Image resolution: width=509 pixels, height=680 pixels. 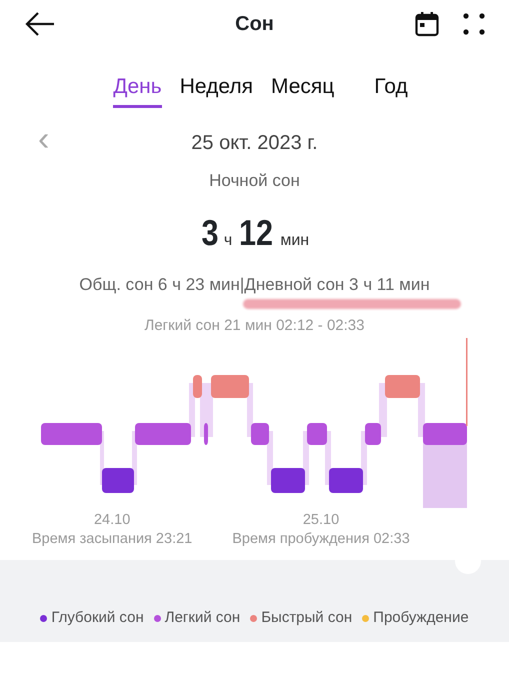 What do you see at coordinates (254, 24) in the screenshot?
I see `screen-title: Сон` at bounding box center [254, 24].